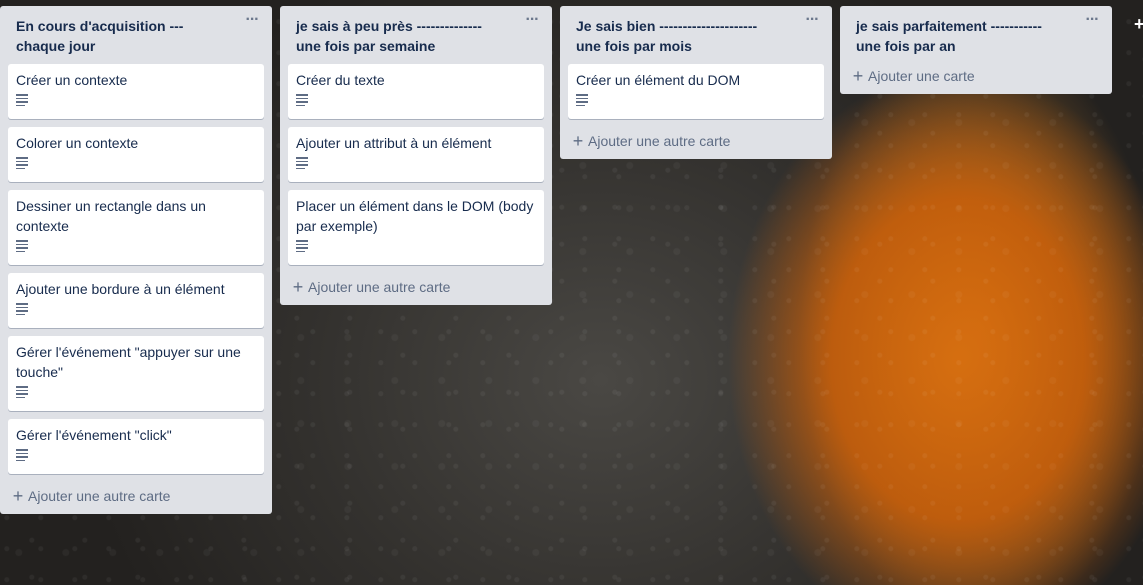  I want to click on card-title: Ajouter une bordure à un élément, so click(120, 289).